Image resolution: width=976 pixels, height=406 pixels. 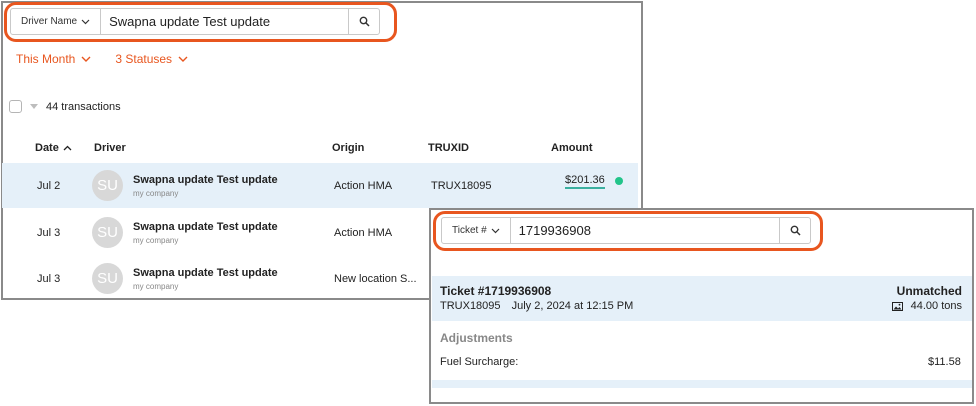 I want to click on column-amount: Amount, so click(x=572, y=148).